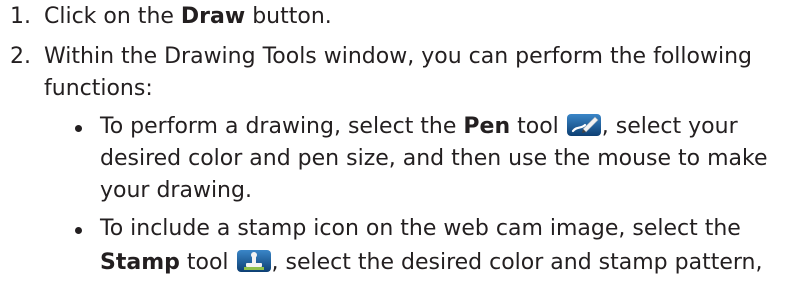 The width and height of the screenshot is (794, 284). What do you see at coordinates (20, 16) in the screenshot?
I see `step-number: 1.` at bounding box center [20, 16].